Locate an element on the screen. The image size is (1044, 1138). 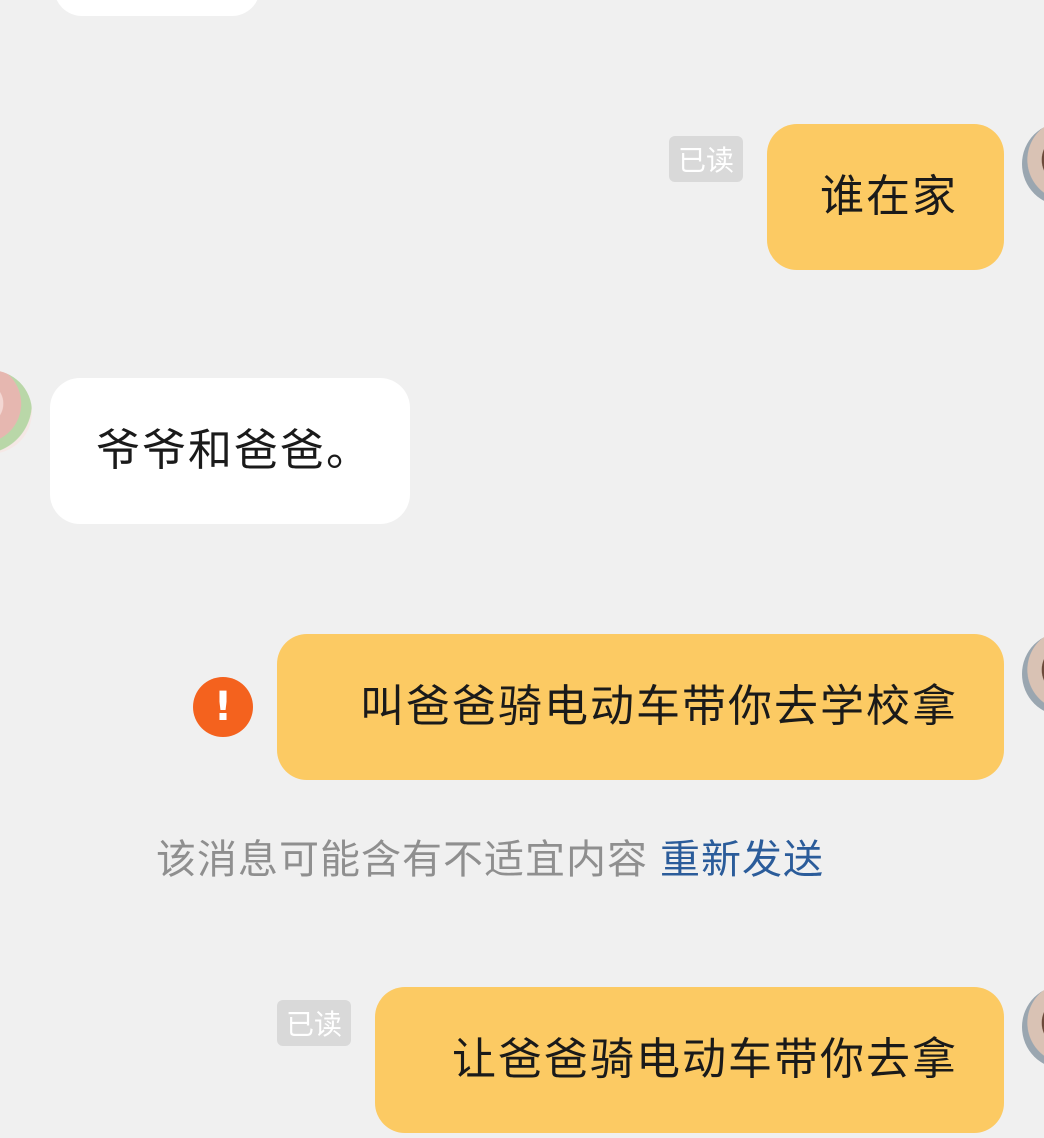
exclamation-icon: ! is located at coordinates (223, 707).